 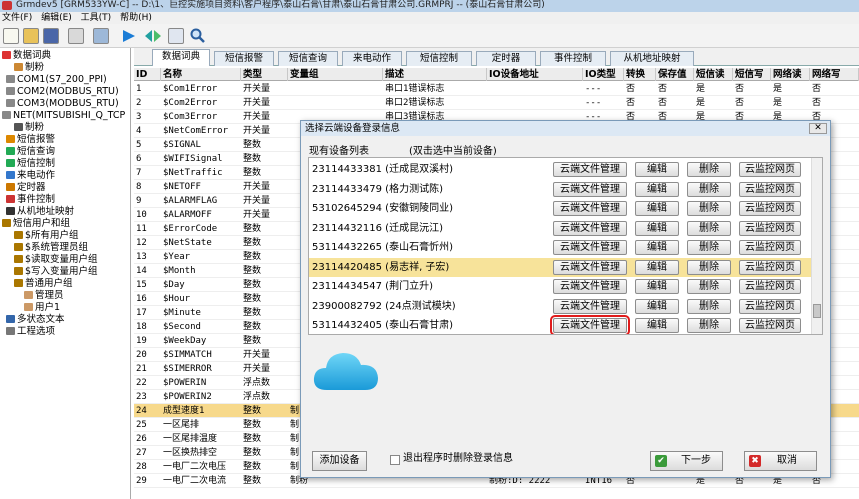 What do you see at coordinates (395, 460) in the screenshot?
I see `delete-on-exit-checkbox` at bounding box center [395, 460].